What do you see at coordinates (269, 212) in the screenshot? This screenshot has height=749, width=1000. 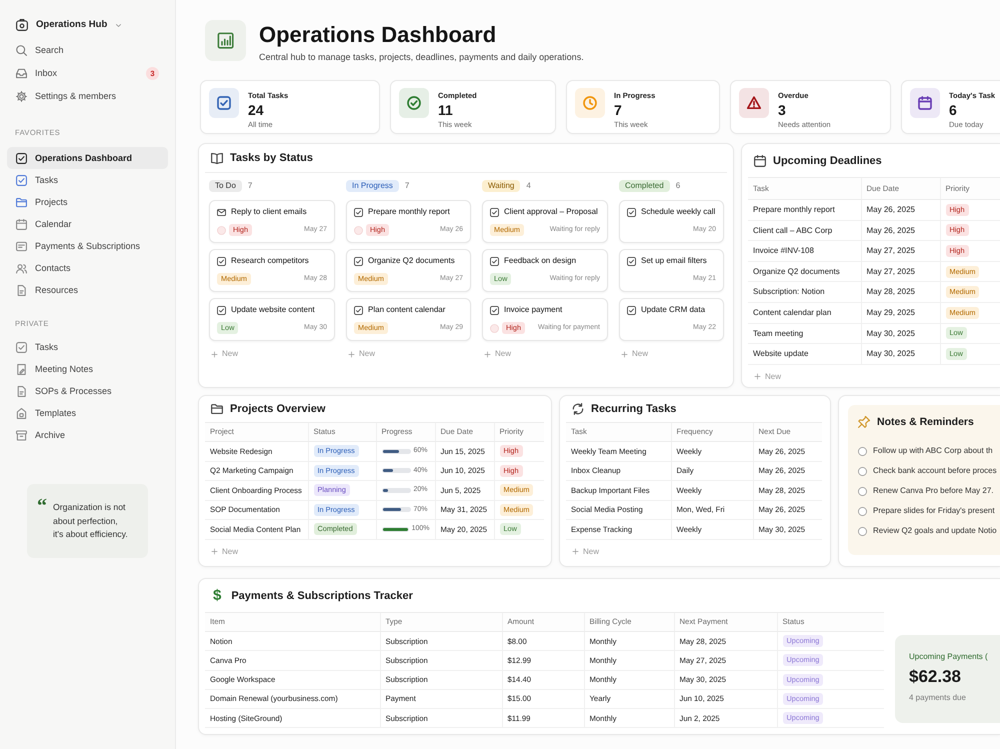 I see `task-title: Reply to client emails` at bounding box center [269, 212].